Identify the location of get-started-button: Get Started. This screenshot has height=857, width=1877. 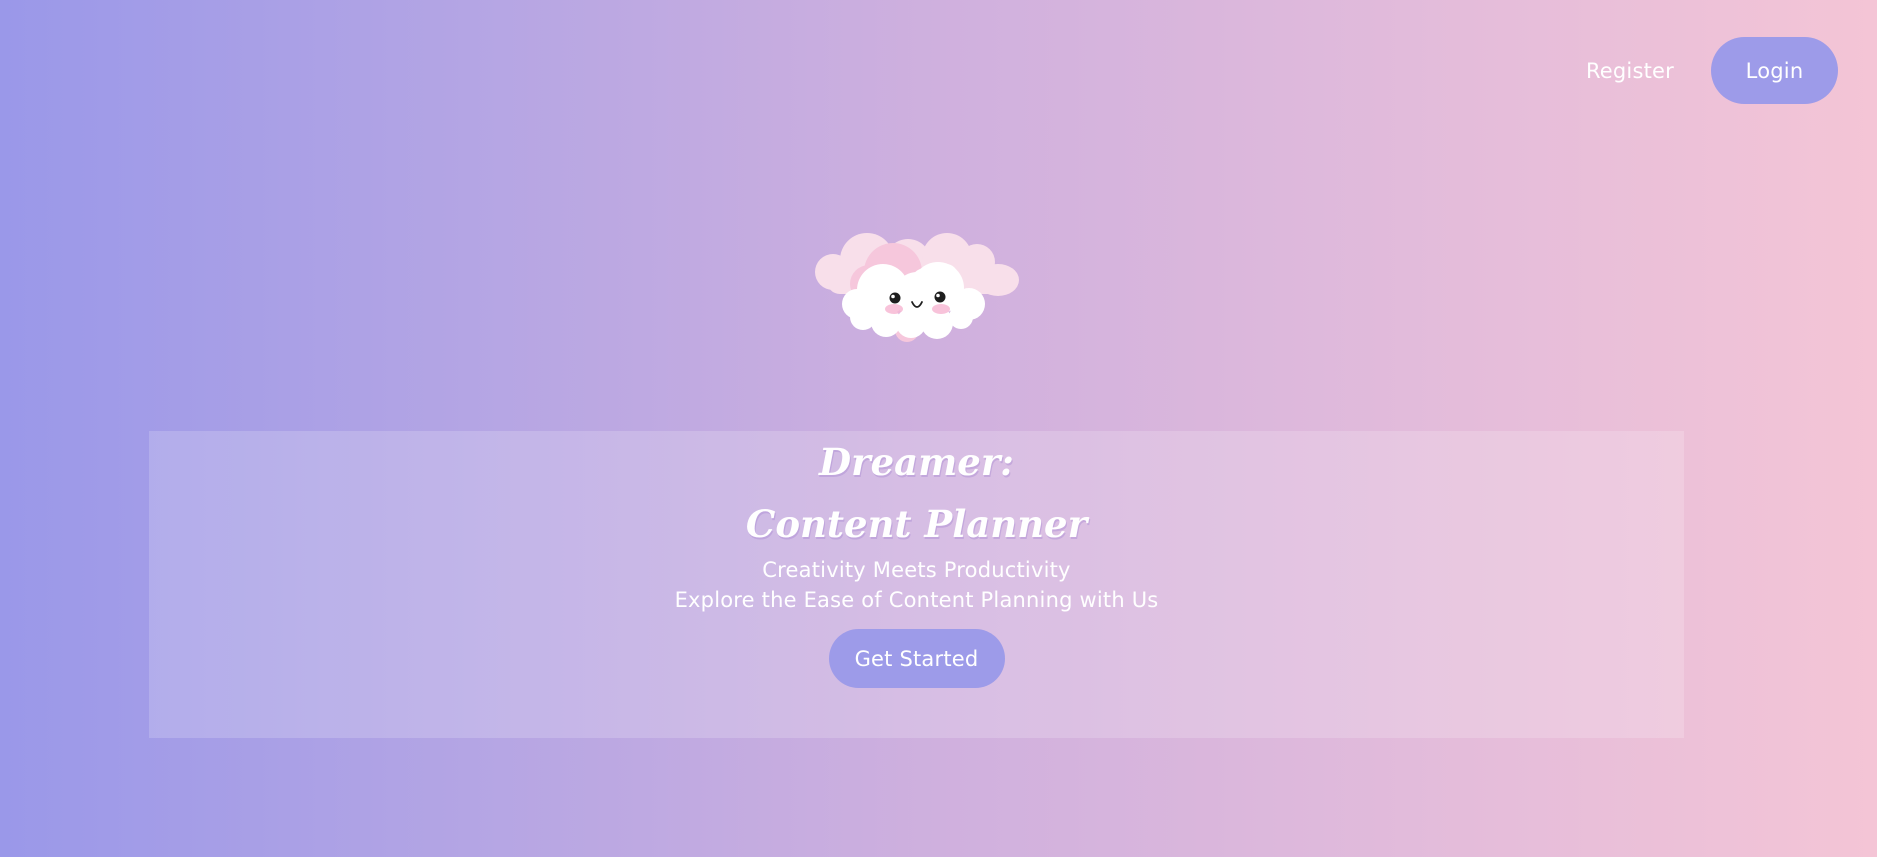
(916, 658).